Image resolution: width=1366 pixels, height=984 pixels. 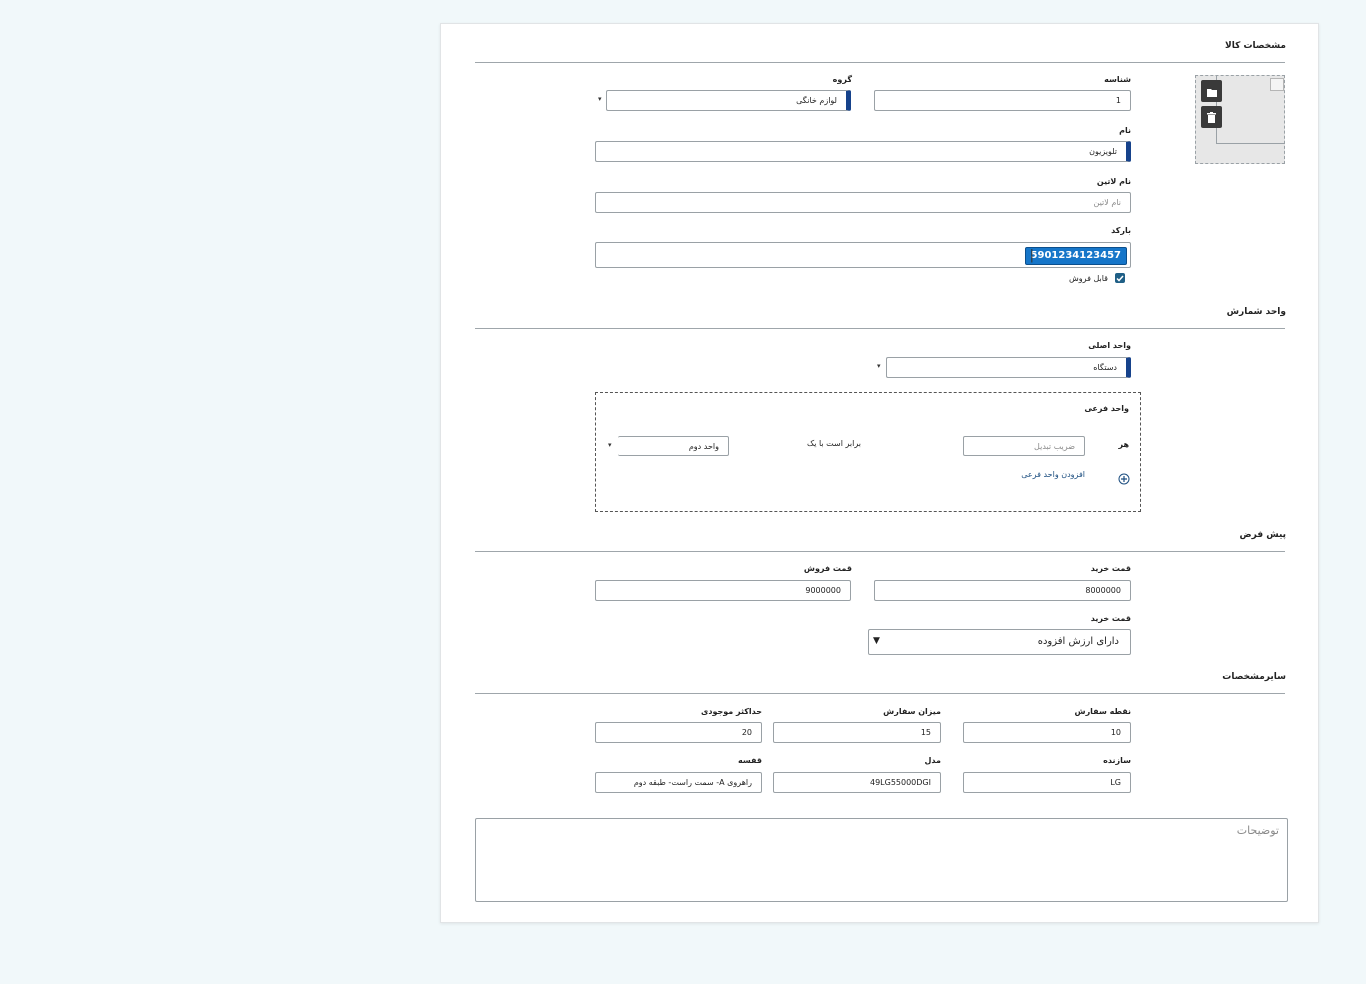 I want to click on section-title-other: سایرمشخصات, so click(x=1254, y=677).